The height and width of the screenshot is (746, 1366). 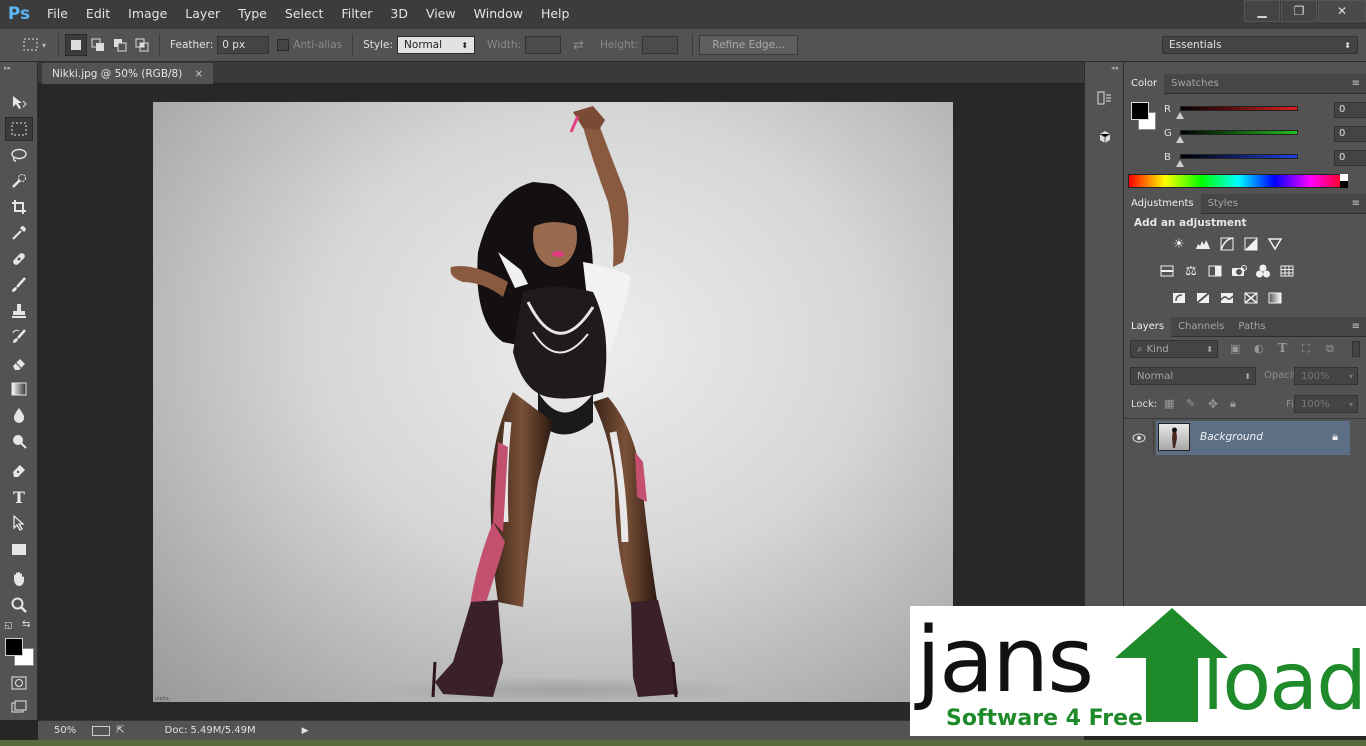 I want to click on filter-shape-icon: ⛶, so click(x=1306, y=349).